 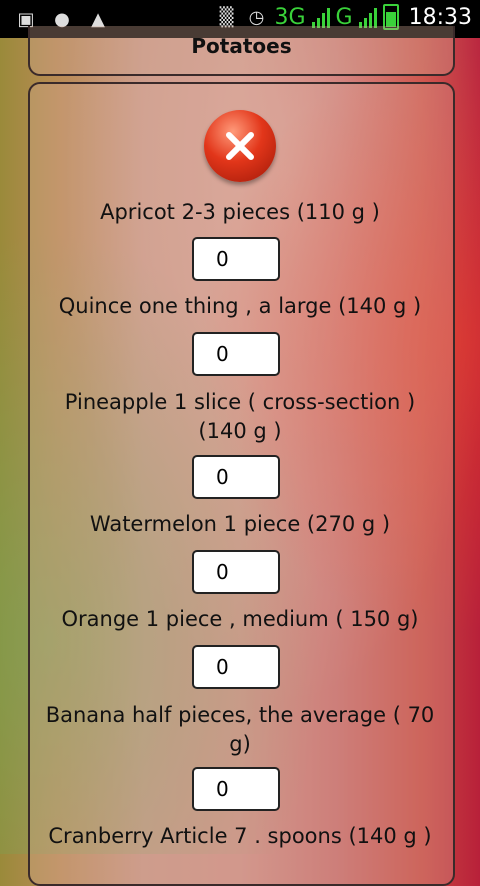 I want to click on section-title: Potatoes, so click(x=241, y=46).